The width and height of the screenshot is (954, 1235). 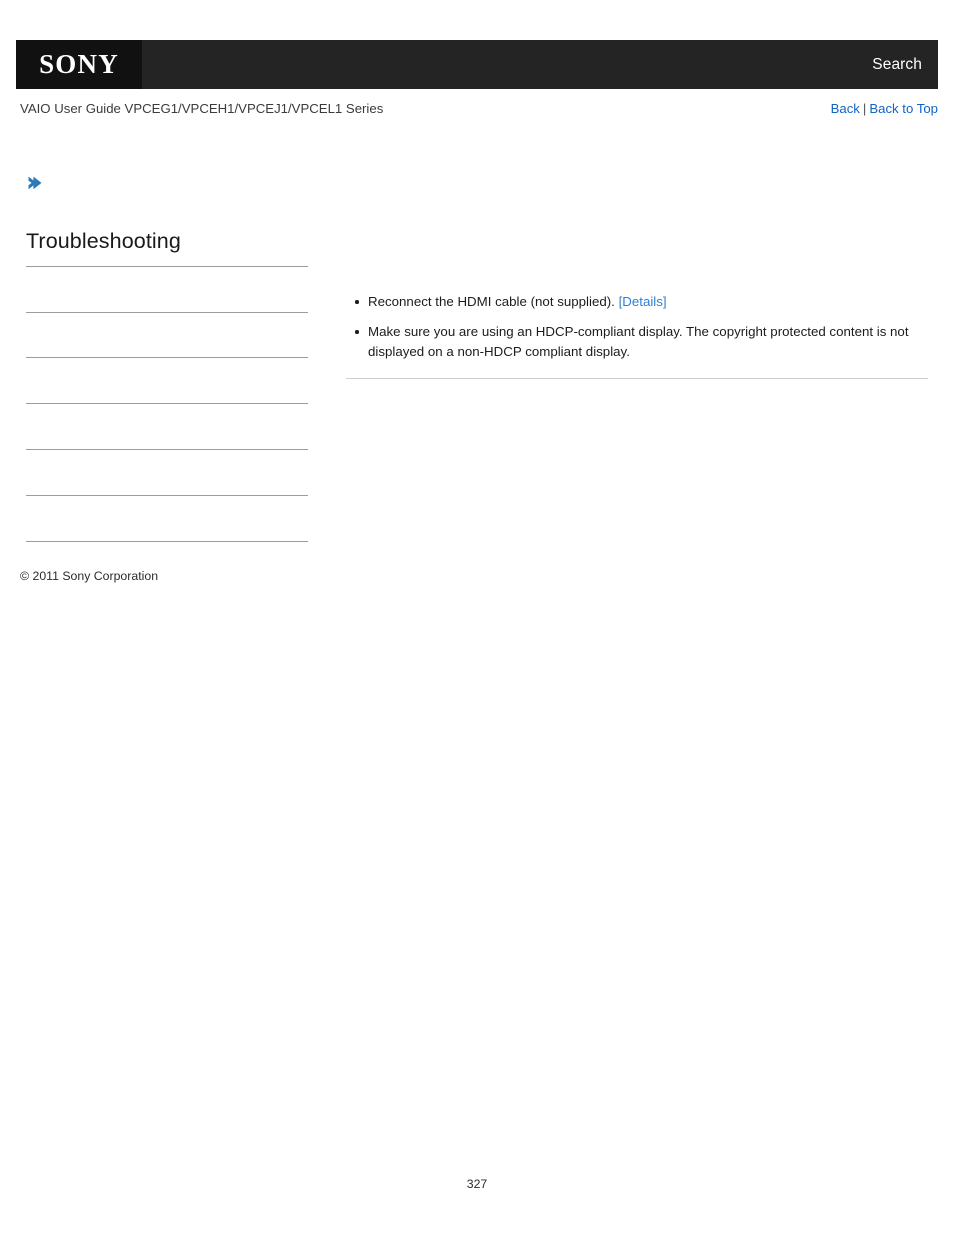 I want to click on sony-wordmark-icon: SONY, so click(x=79, y=64).